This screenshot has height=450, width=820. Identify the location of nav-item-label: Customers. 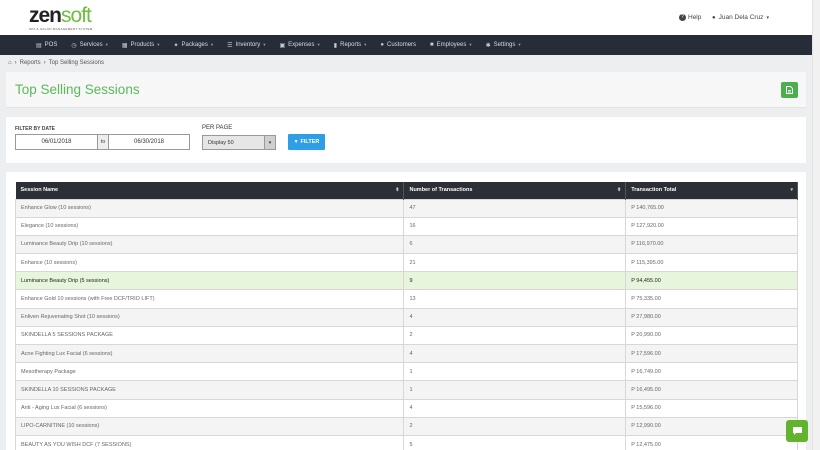
(402, 45).